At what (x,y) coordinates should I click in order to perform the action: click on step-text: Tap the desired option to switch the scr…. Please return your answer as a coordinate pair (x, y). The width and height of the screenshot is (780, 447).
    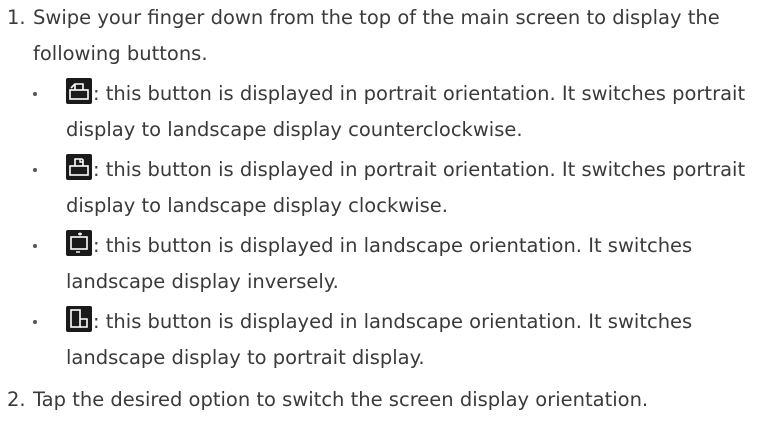
    Looking at the image, I should click on (341, 399).